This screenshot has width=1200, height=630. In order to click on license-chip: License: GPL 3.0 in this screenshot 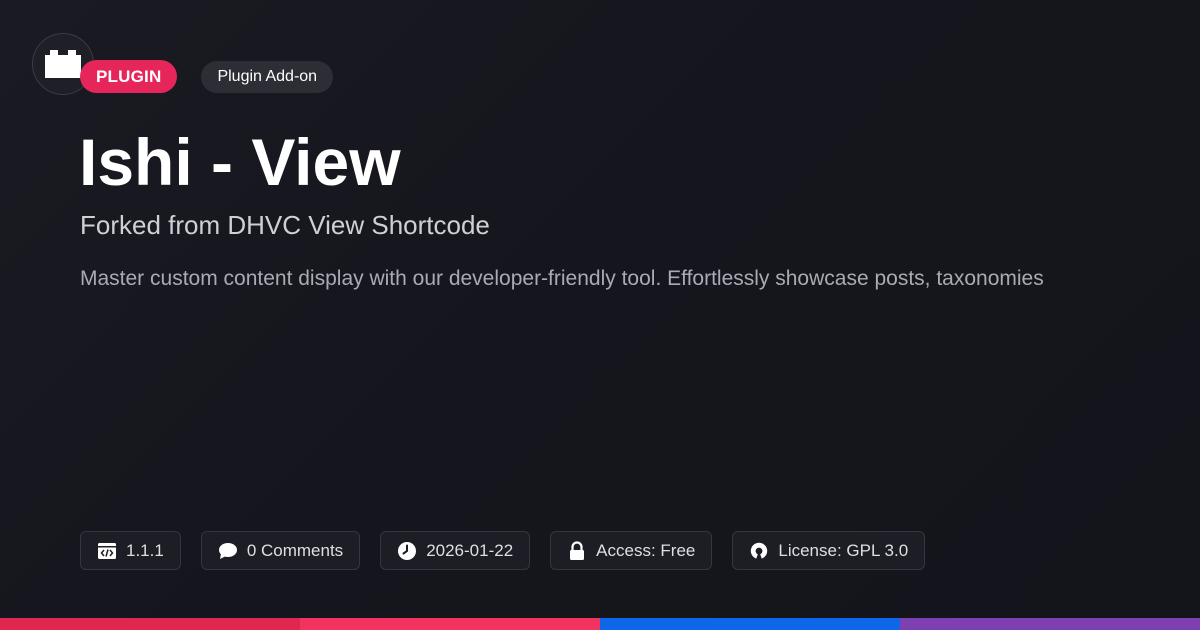, I will do `click(829, 550)`.